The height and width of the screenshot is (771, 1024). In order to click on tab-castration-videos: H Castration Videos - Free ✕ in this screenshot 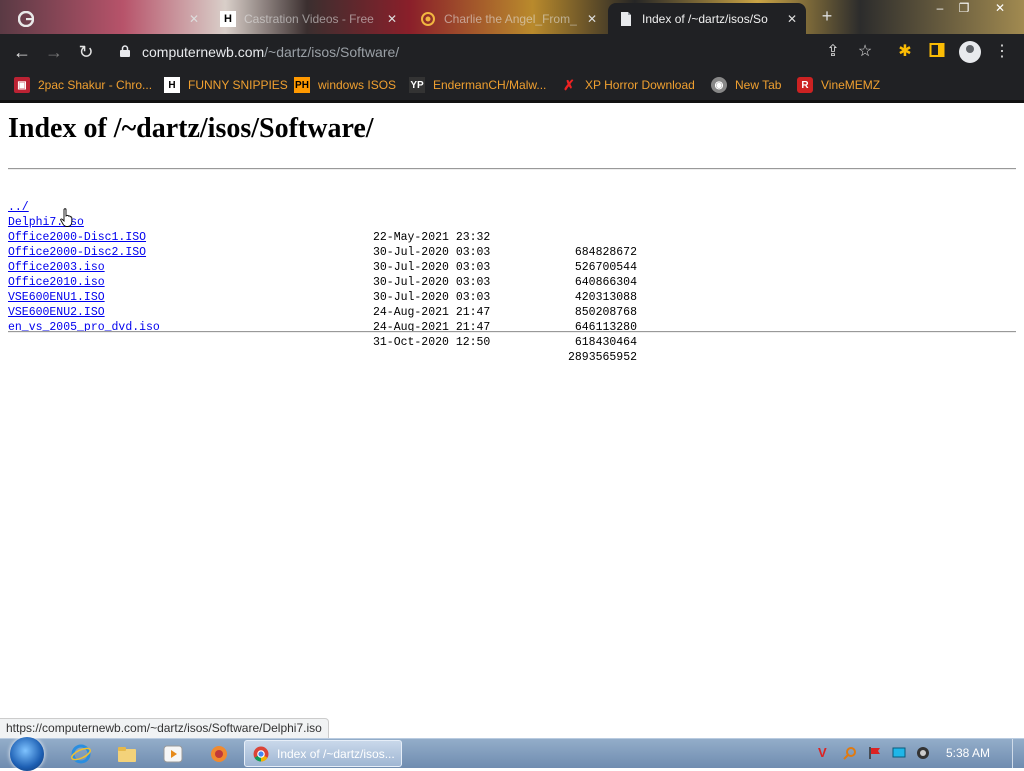, I will do `click(308, 18)`.